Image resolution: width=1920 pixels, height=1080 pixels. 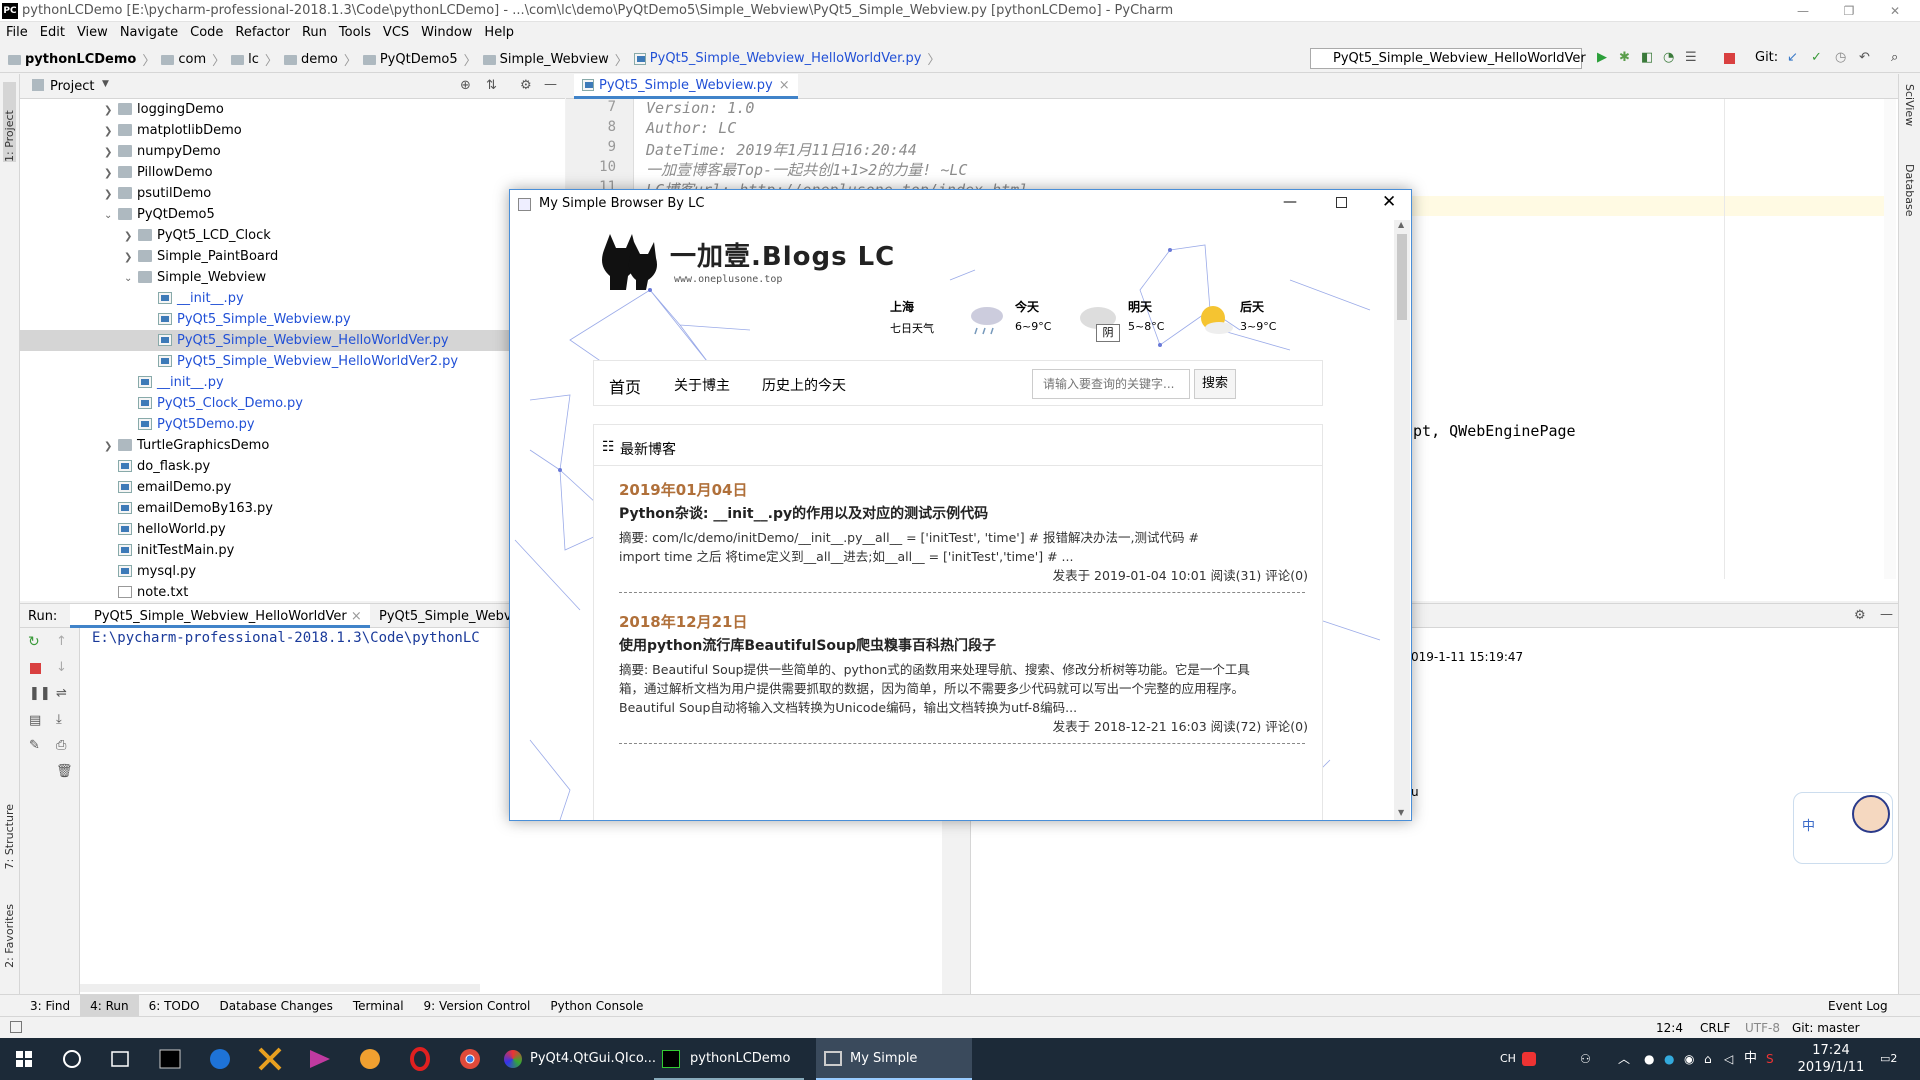 I want to click on tree-file-item: emailDemo.py, so click(x=292, y=487).